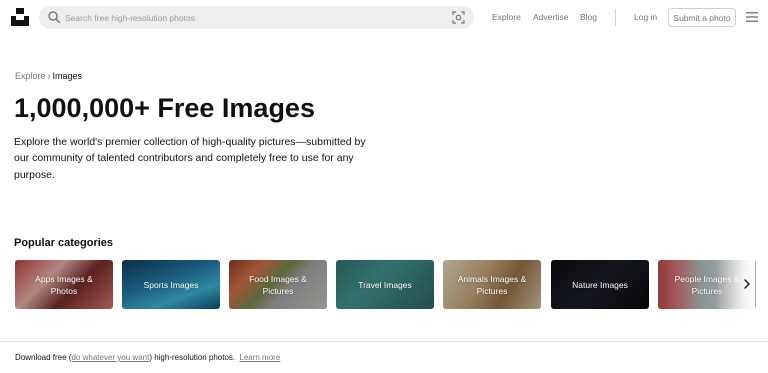  Describe the element at coordinates (702, 17) in the screenshot. I see `submit-photo-button: Submit a photo` at that location.